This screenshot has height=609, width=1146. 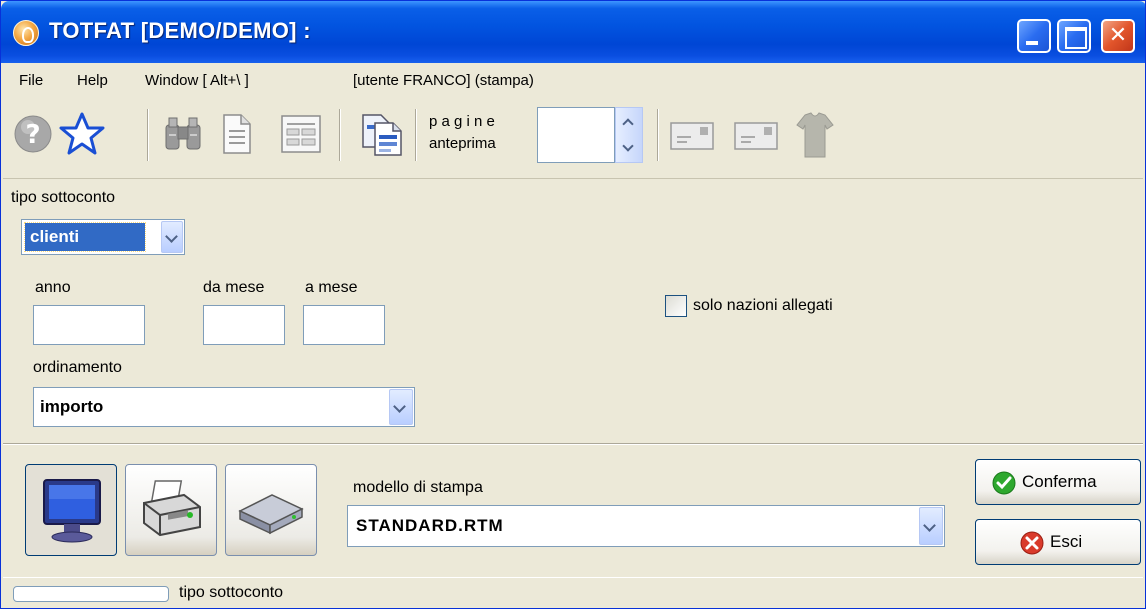 I want to click on output-disk-button, so click(x=271, y=510).